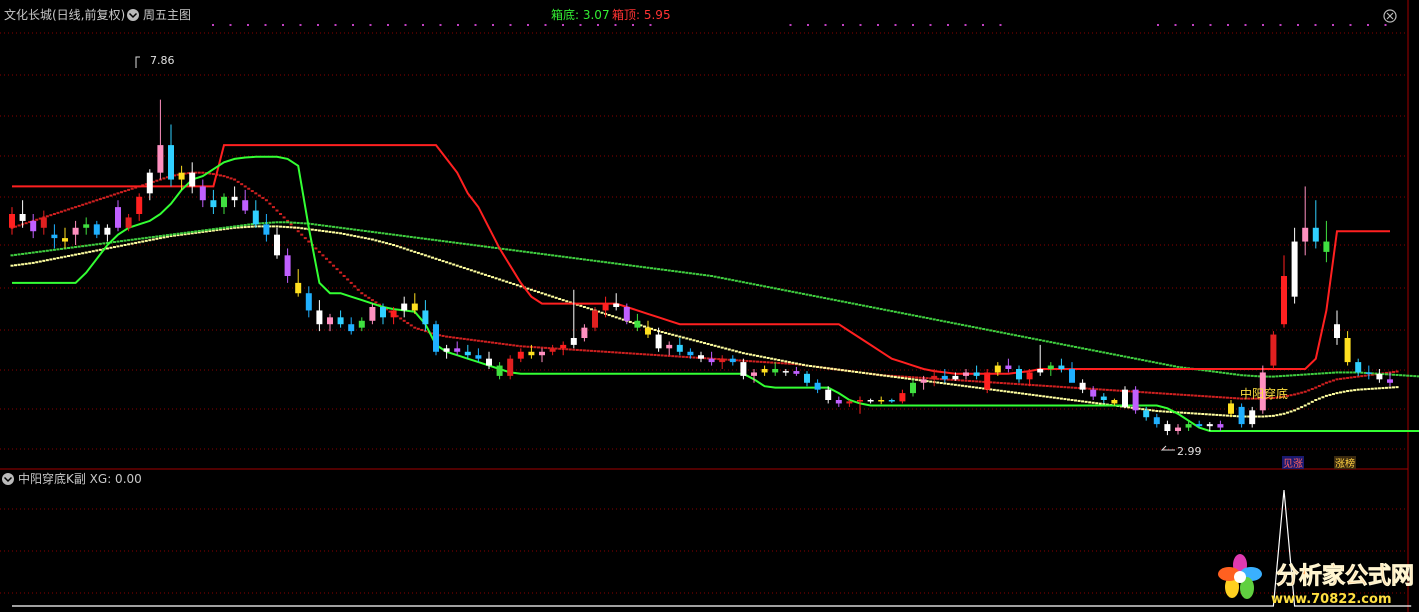  I want to click on indicator-name: 周五主图, so click(167, 15).